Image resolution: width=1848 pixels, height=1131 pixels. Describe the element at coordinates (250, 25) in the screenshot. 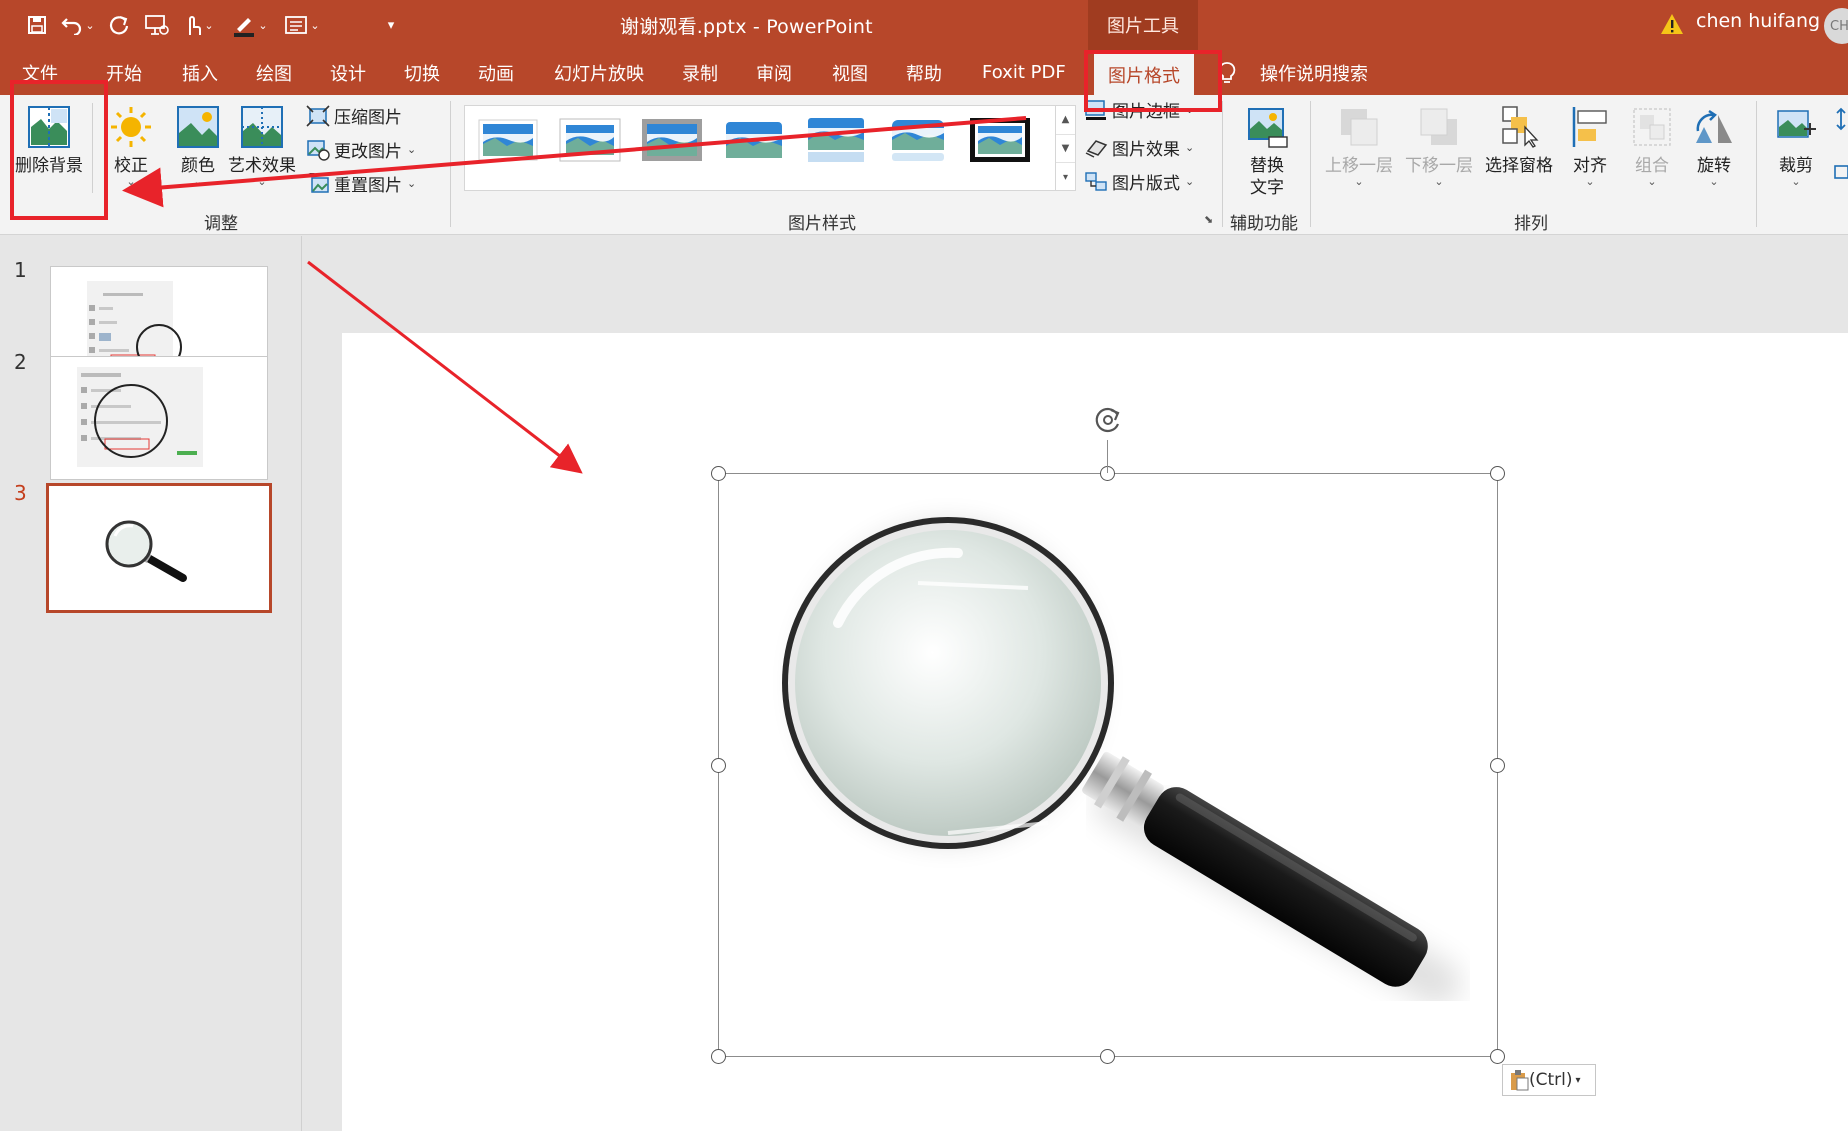

I see `pen-color-icon: ⌄` at that location.